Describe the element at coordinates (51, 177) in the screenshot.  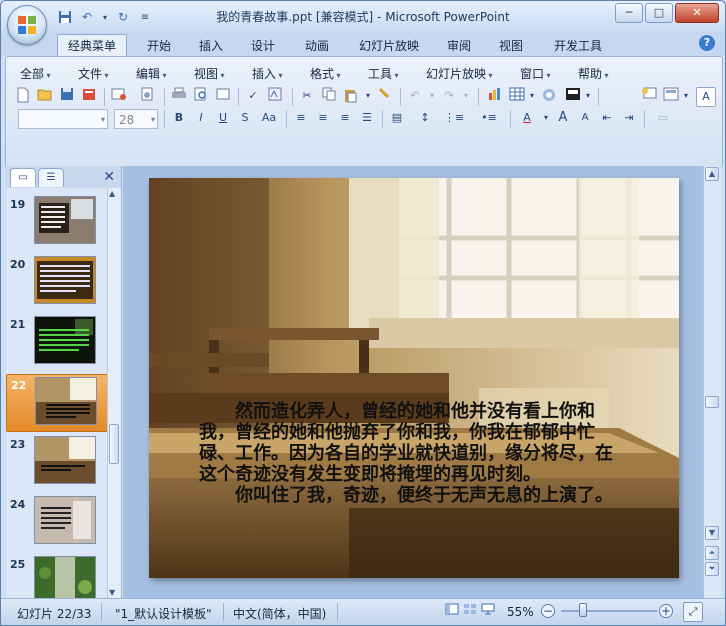
I see `outline-tab-icon: ☰` at that location.